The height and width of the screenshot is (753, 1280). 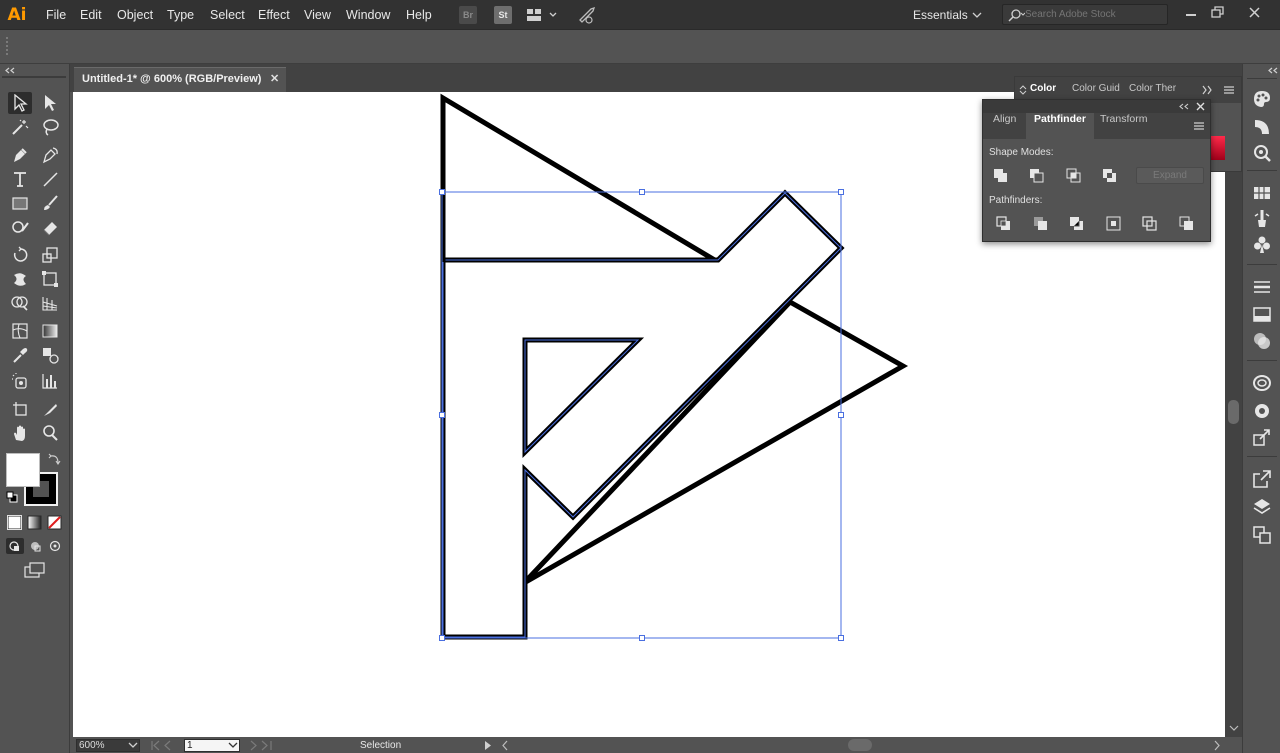 What do you see at coordinates (1262, 507) in the screenshot?
I see `layers-panel-button` at bounding box center [1262, 507].